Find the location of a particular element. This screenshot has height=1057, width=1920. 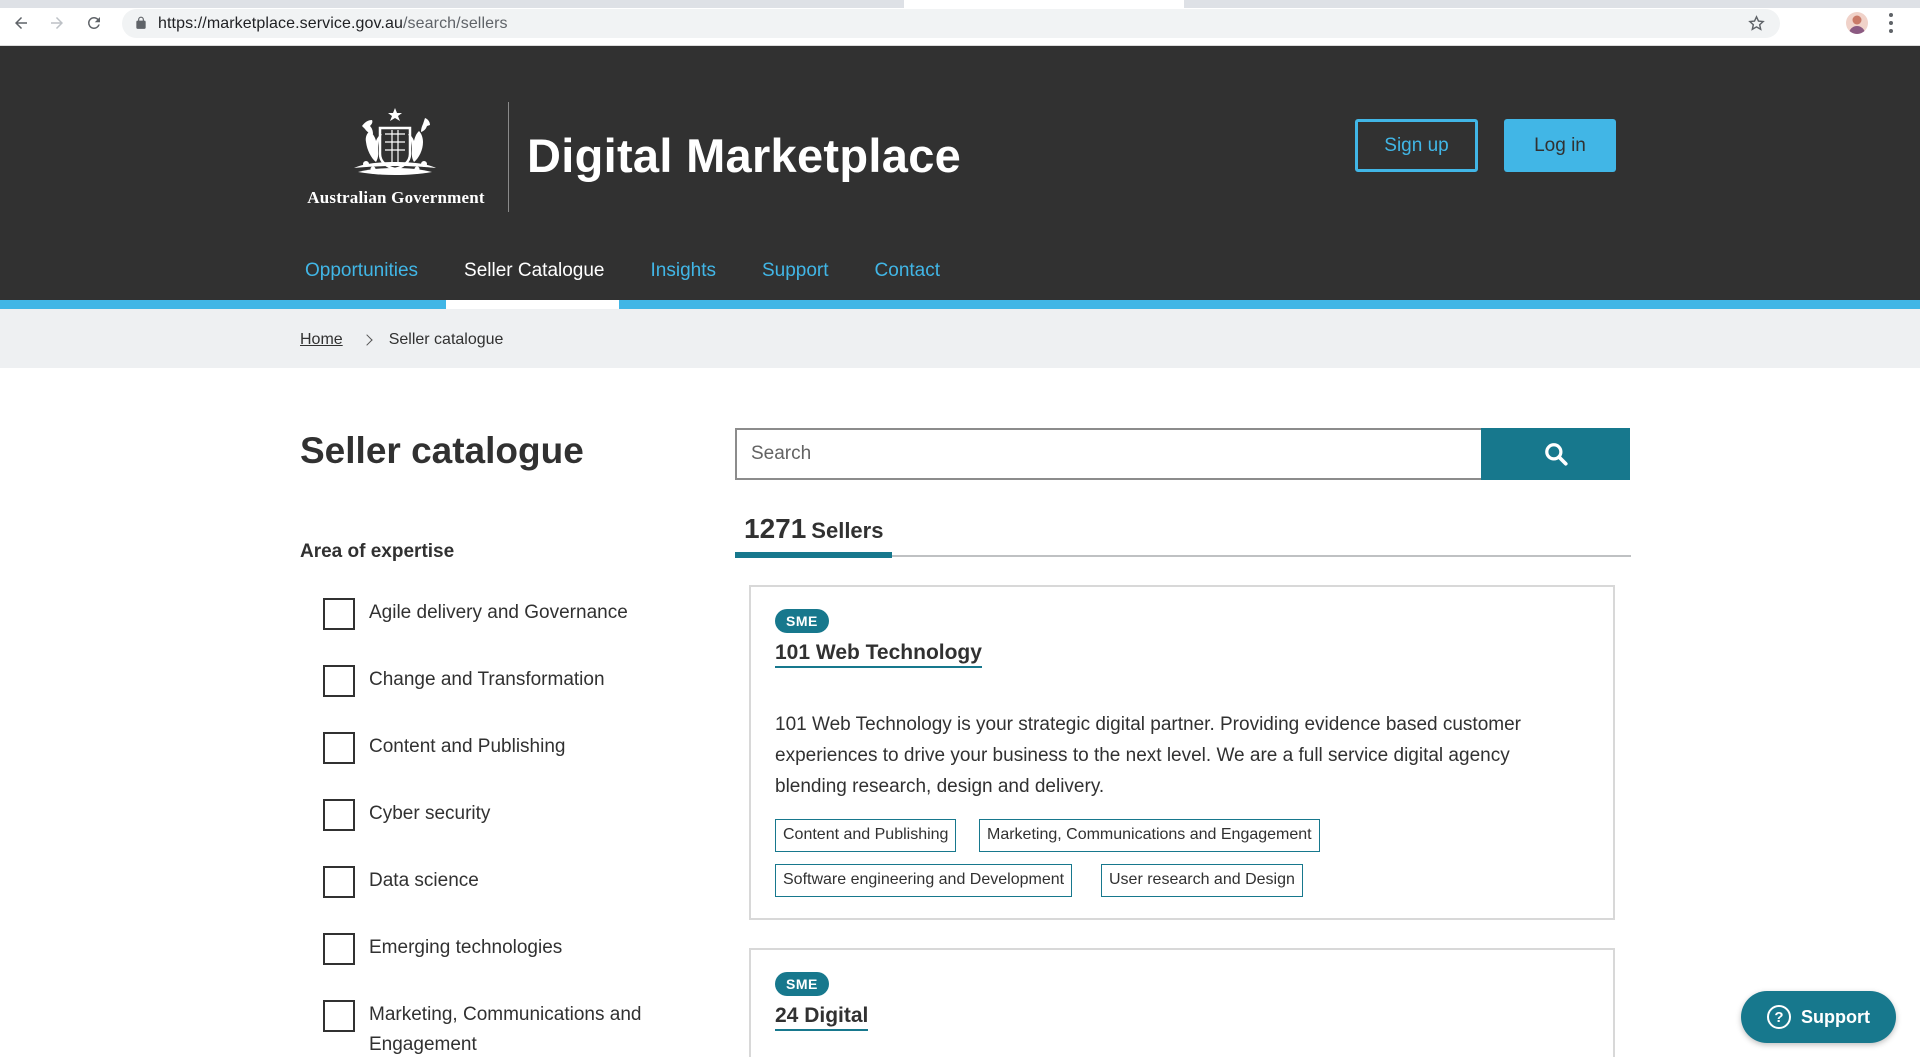

nav-opportunities: Opportunities is located at coordinates (361, 274).